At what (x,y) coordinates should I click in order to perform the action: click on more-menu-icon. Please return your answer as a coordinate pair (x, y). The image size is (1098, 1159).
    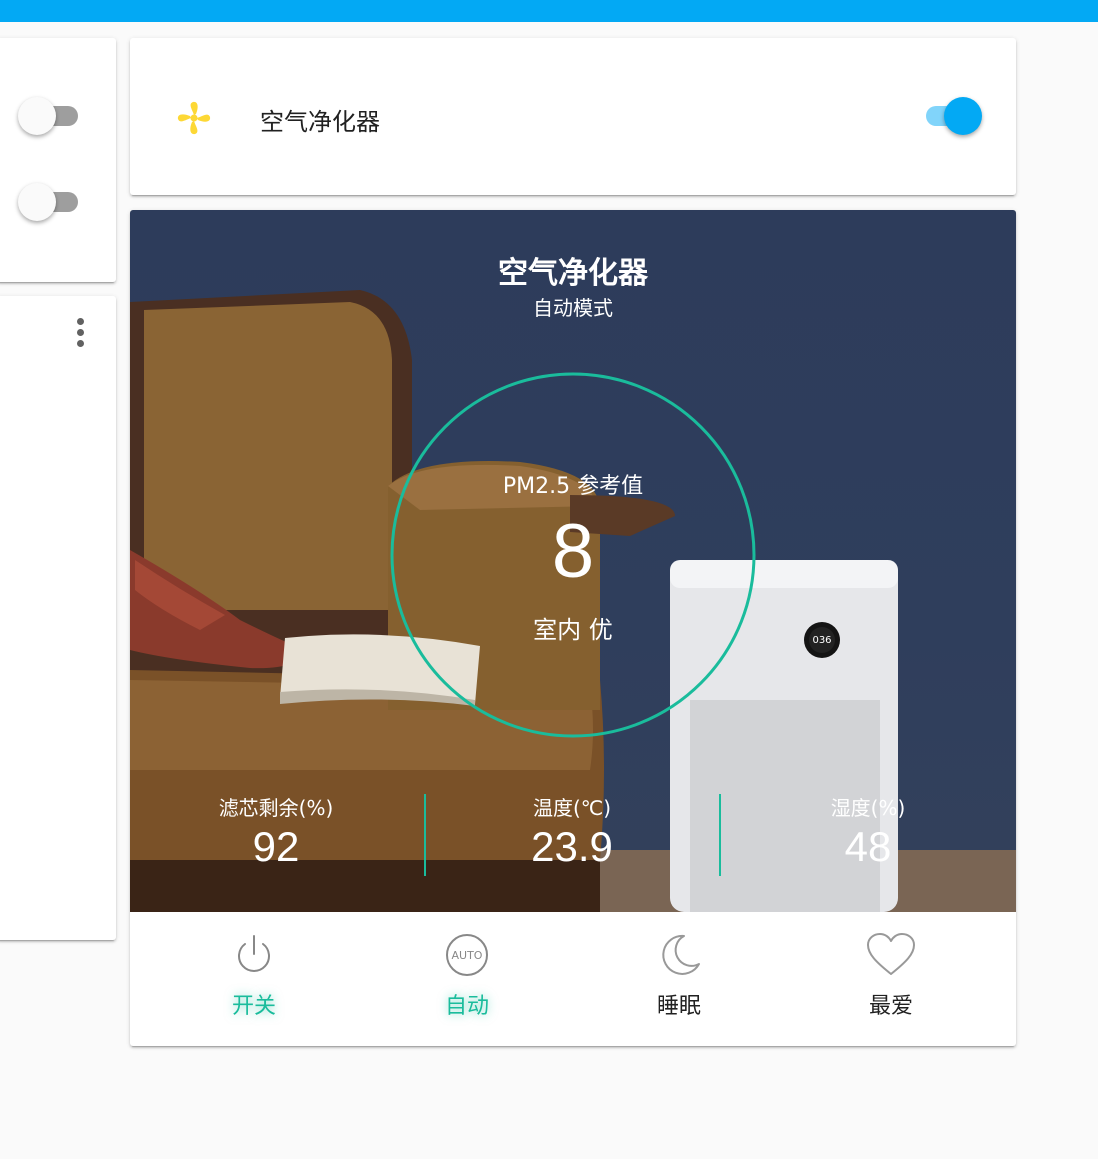
    Looking at the image, I should click on (80, 333).